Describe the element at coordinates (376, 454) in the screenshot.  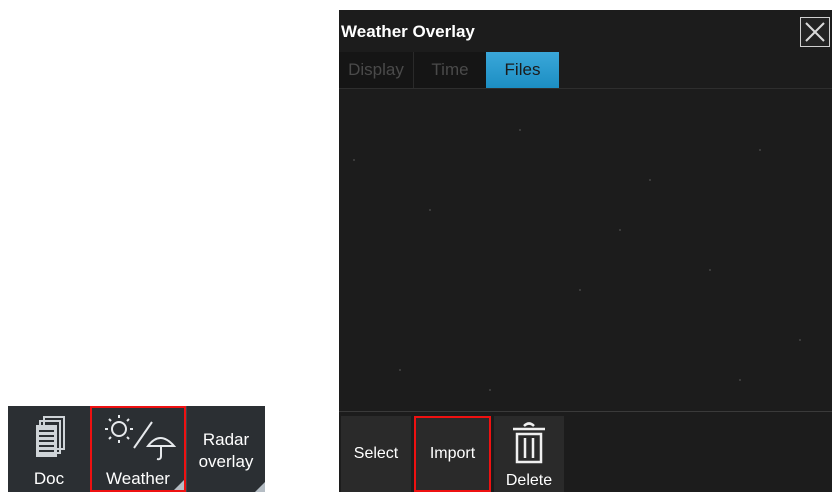
I see `select-button: Select` at that location.